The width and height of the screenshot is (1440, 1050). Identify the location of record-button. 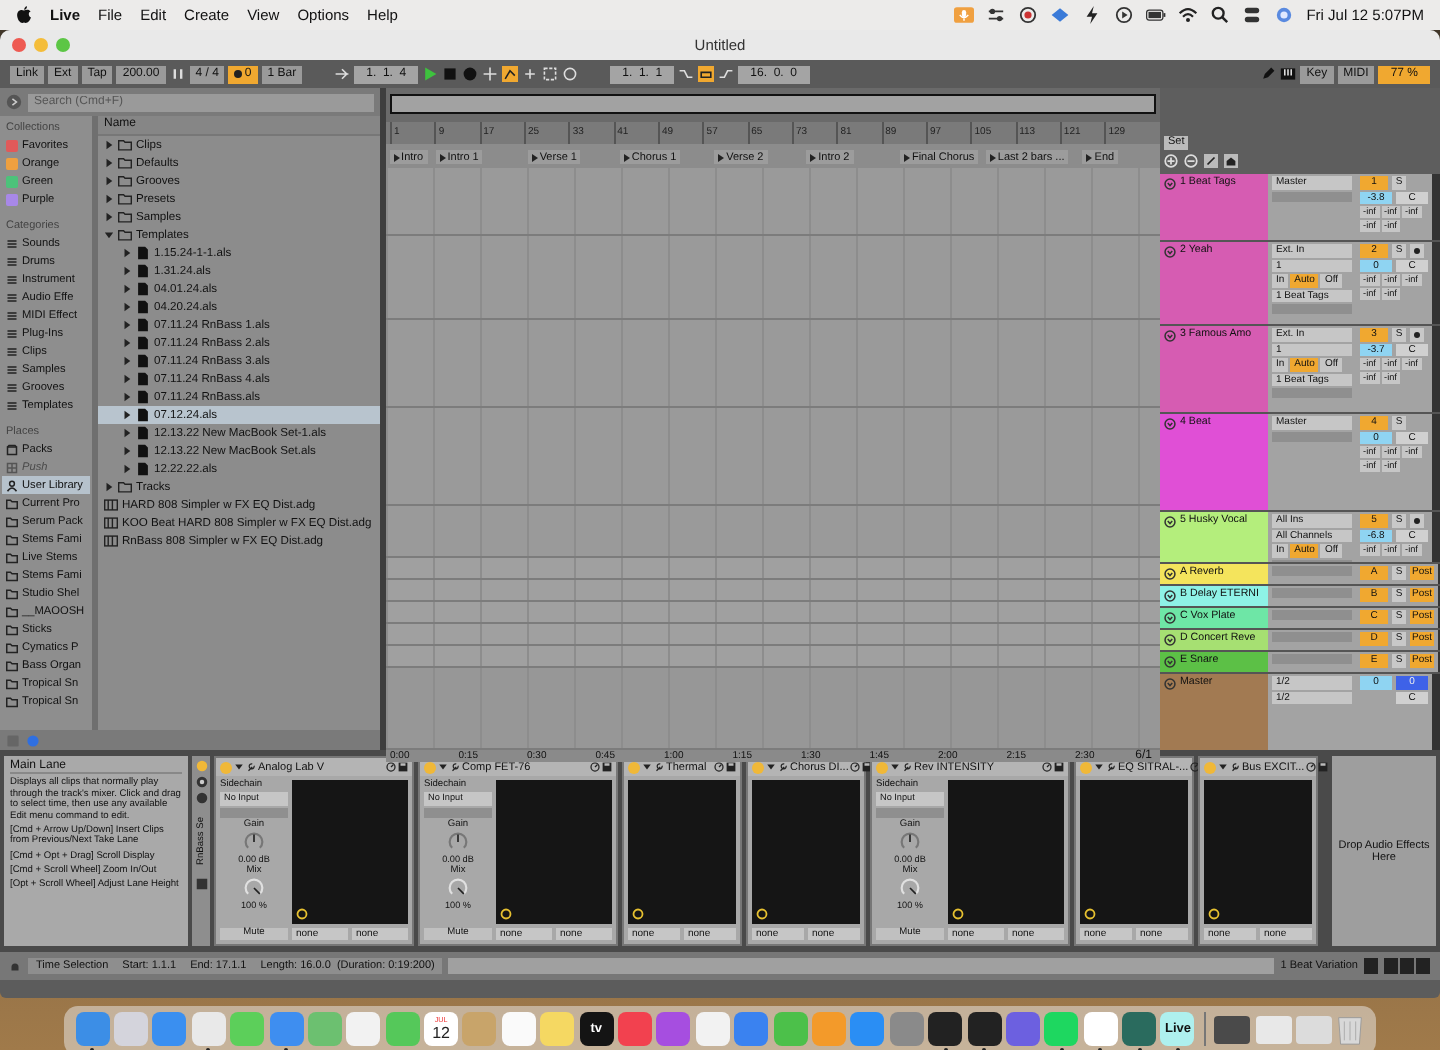
(470, 74).